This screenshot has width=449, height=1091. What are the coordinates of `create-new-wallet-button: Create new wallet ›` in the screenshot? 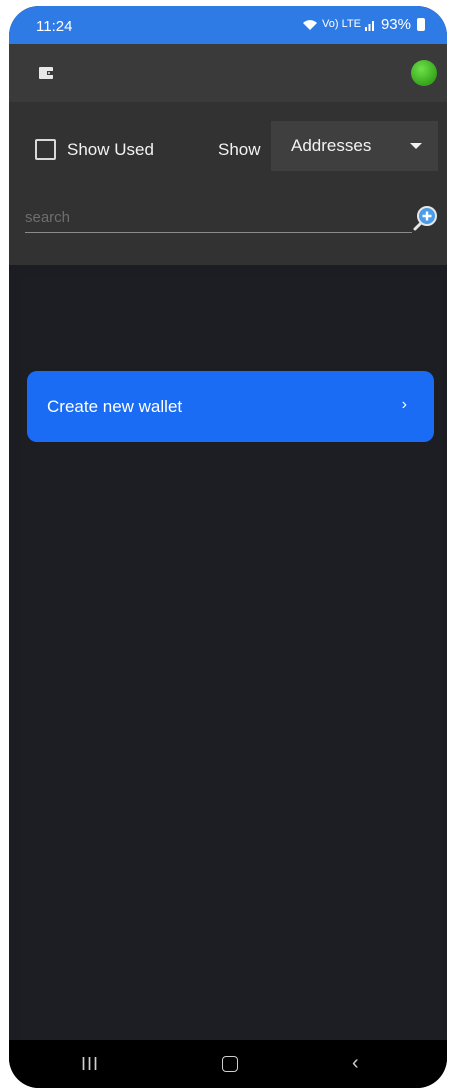 It's located at (230, 406).